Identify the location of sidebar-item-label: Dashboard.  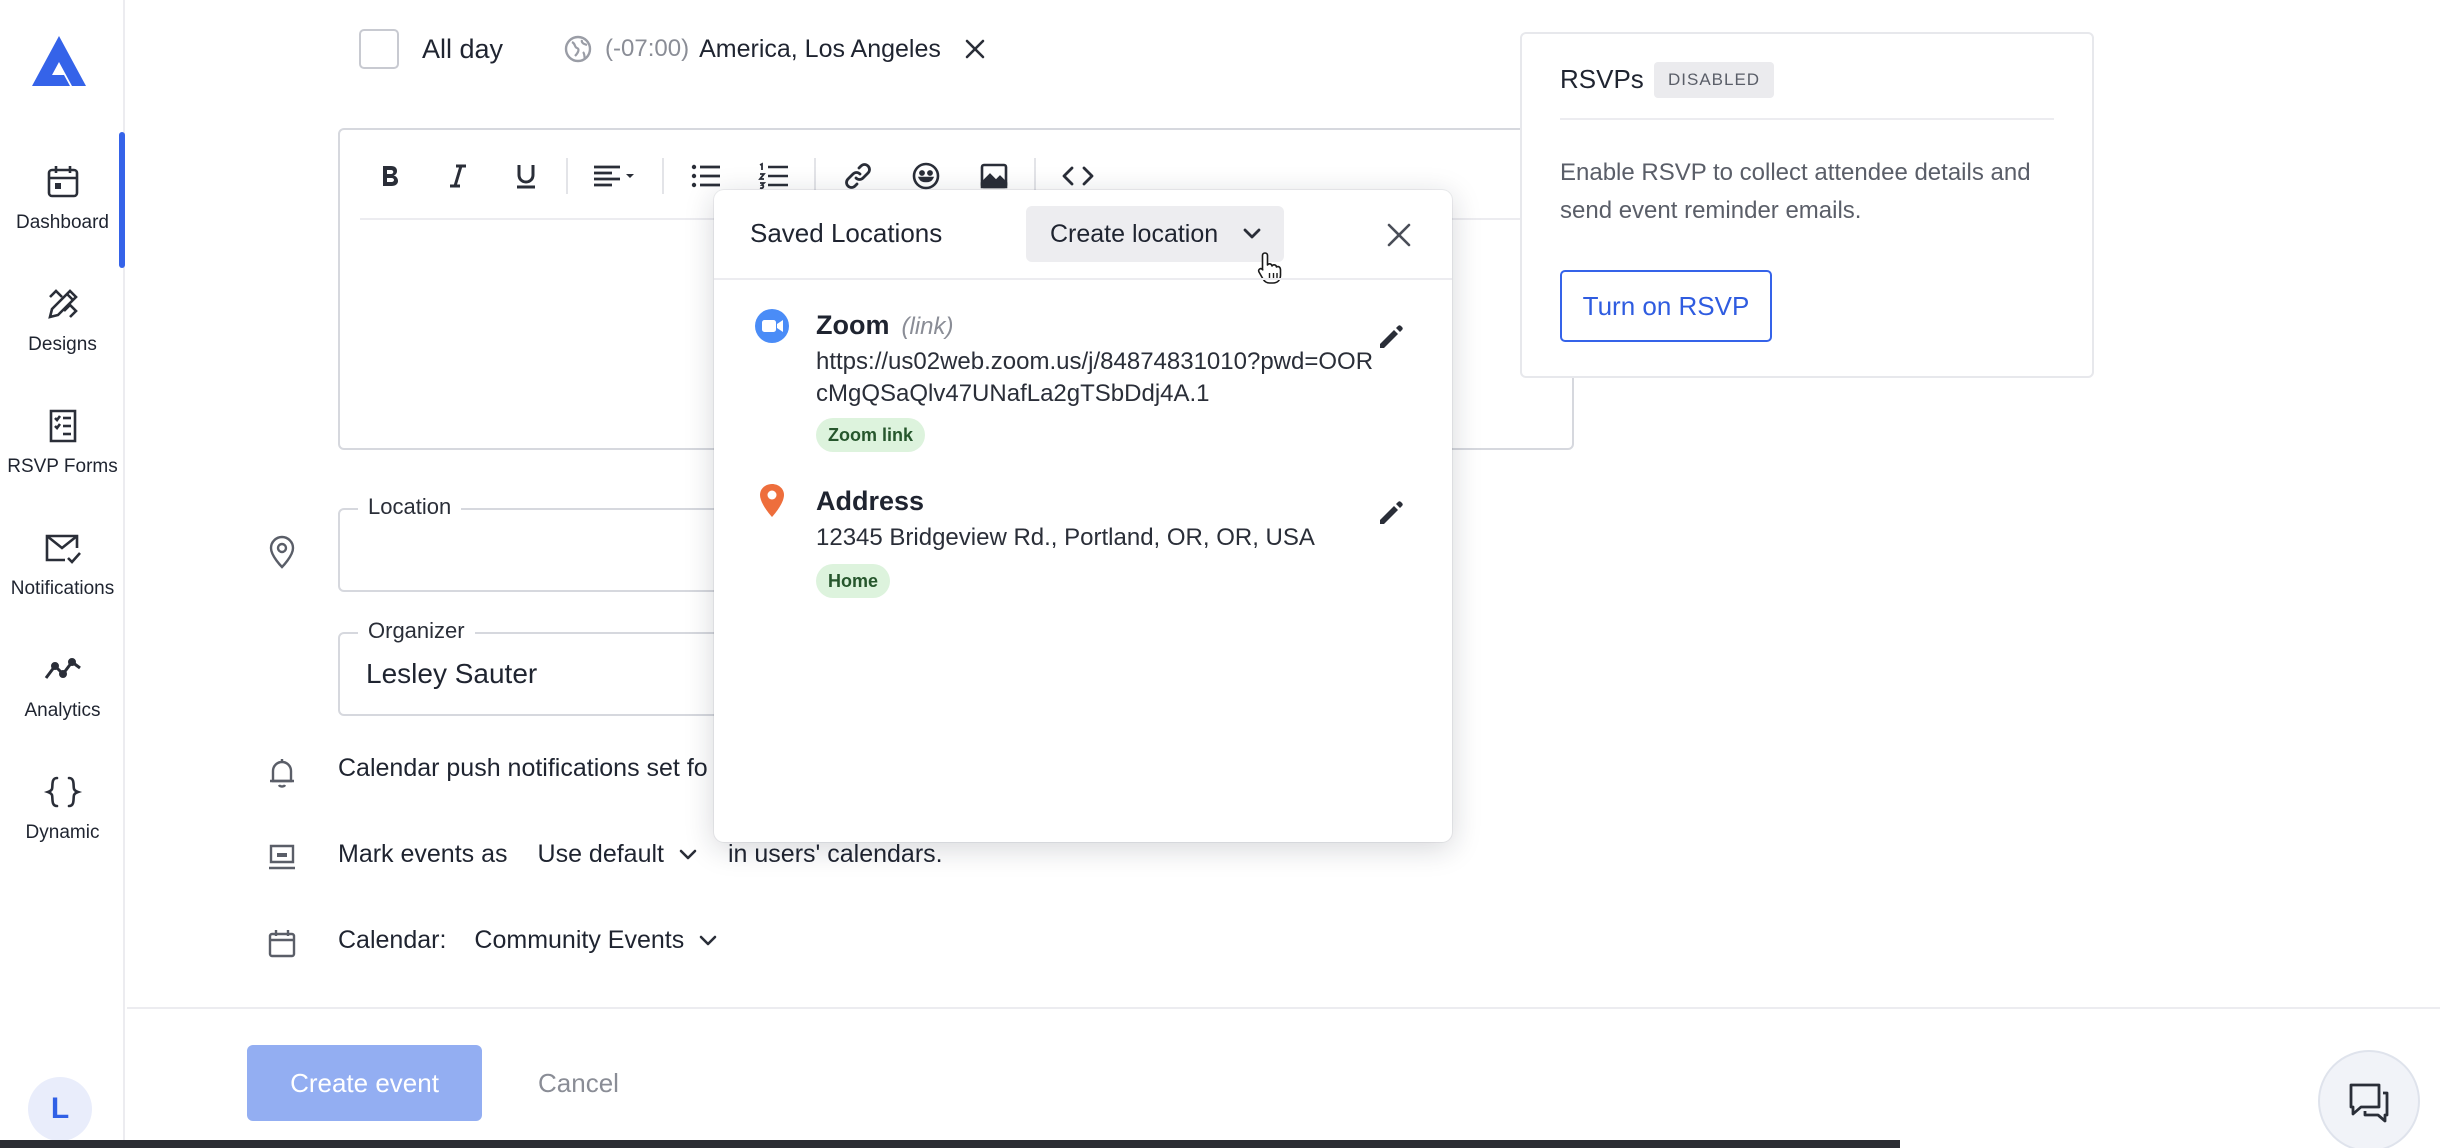
(62, 222).